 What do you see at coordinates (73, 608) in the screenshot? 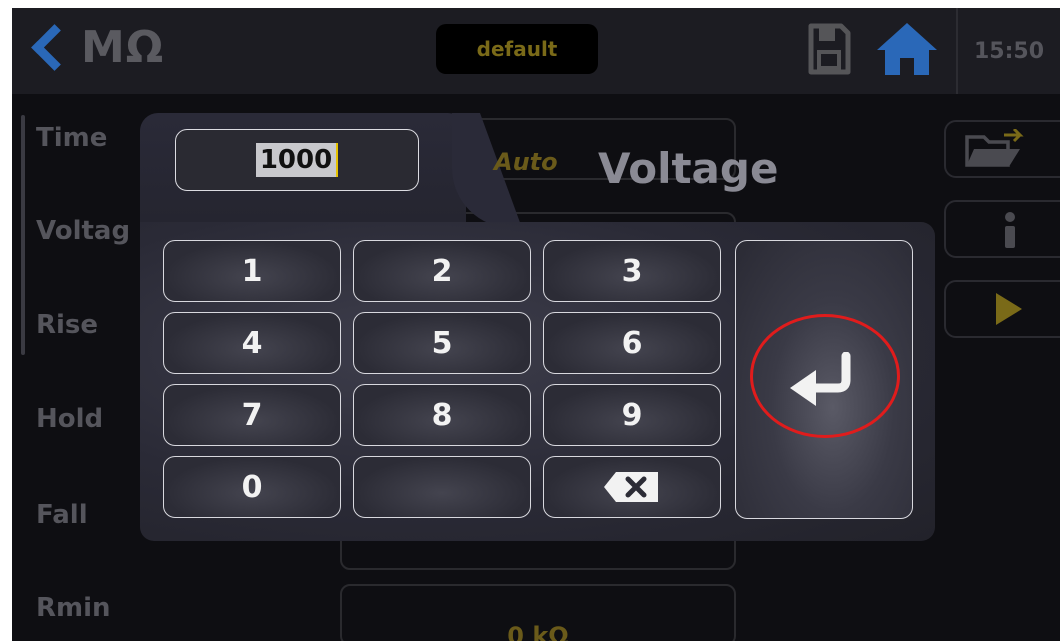
I see `param-label-rmin: Rmin` at bounding box center [73, 608].